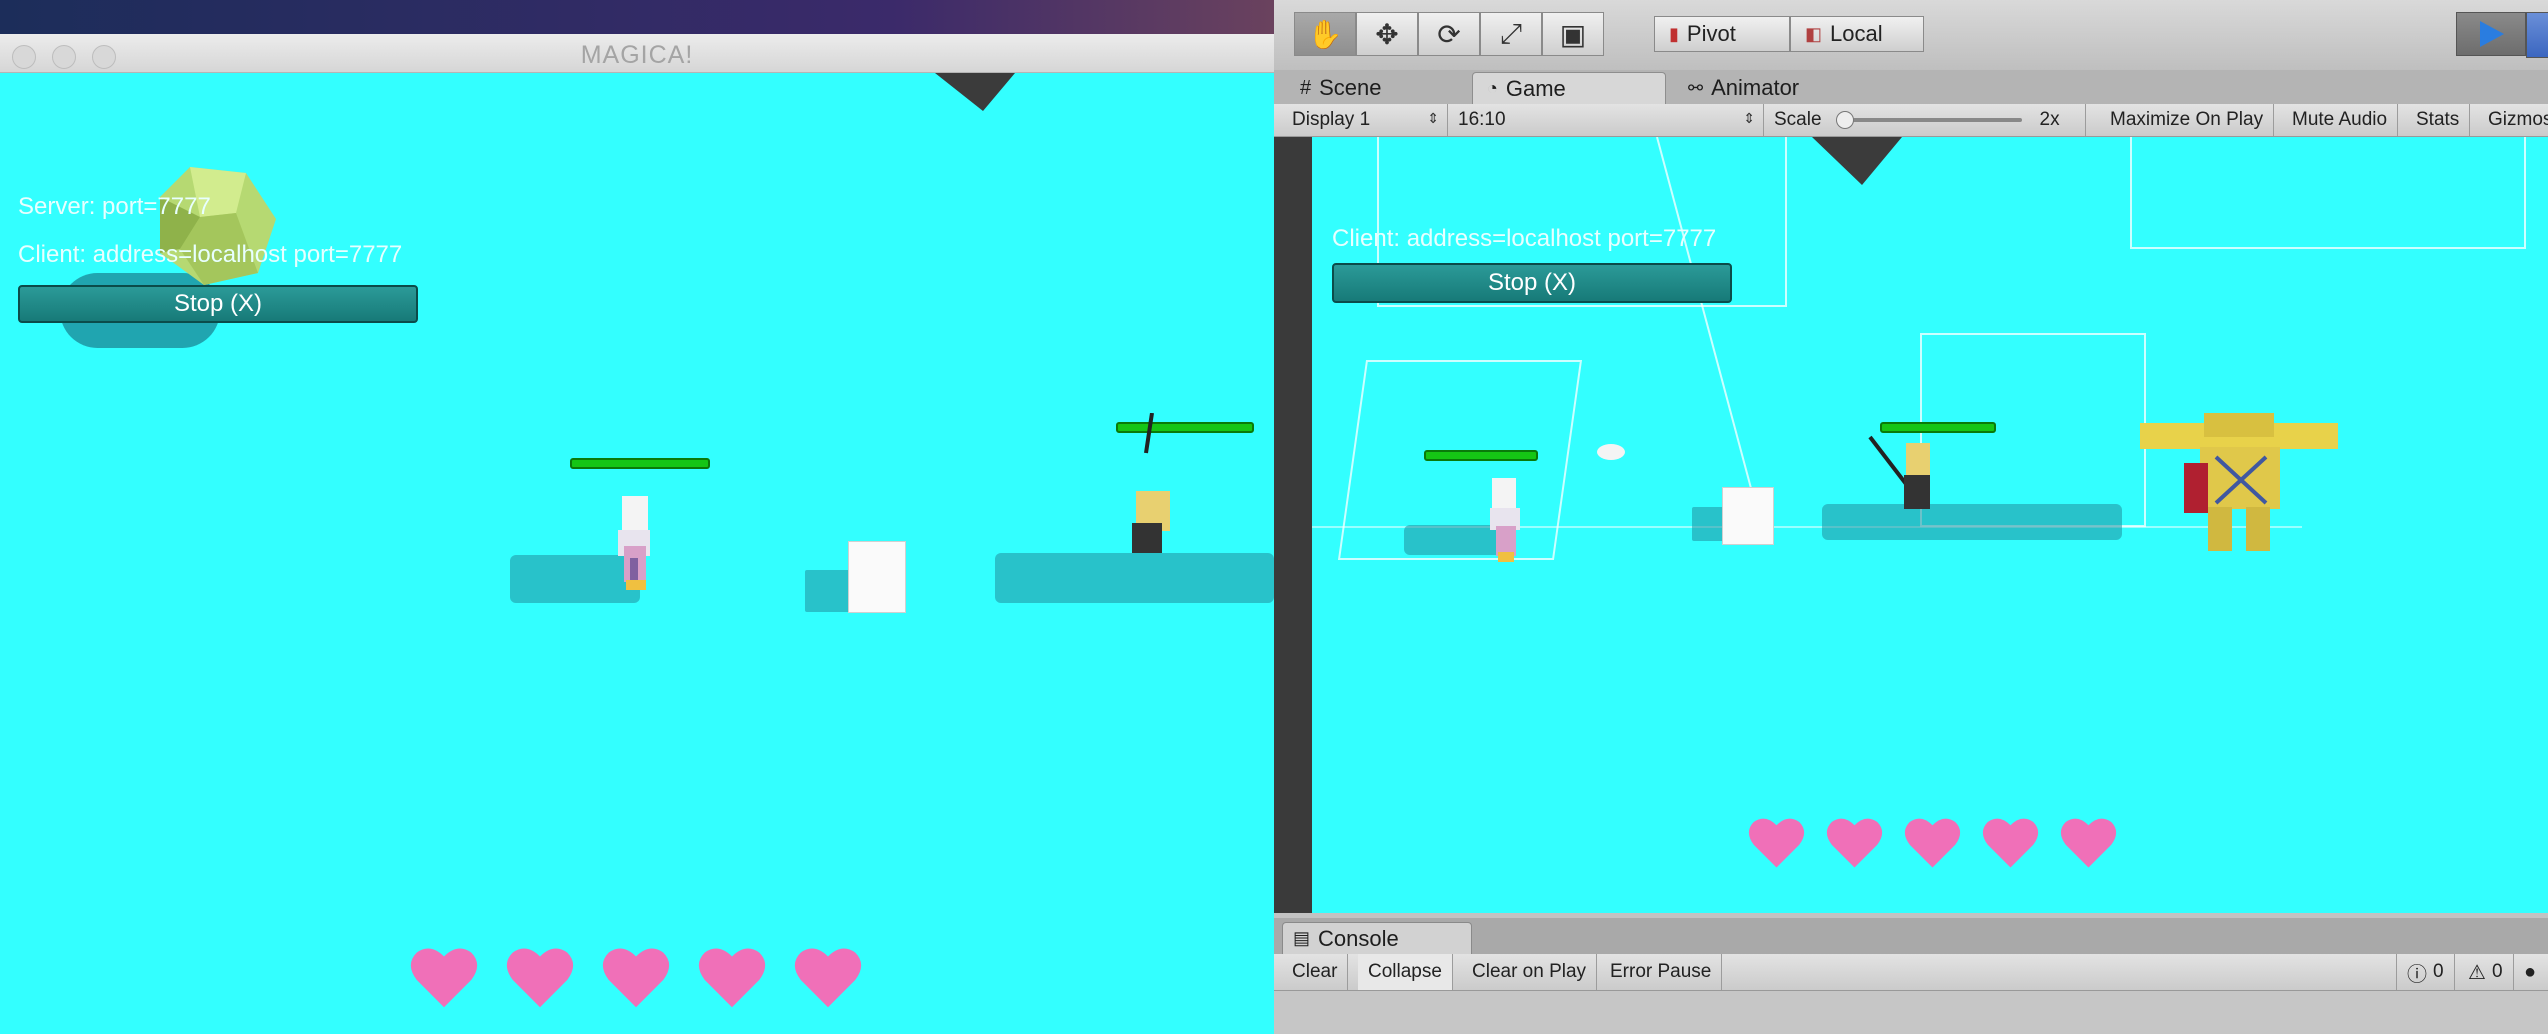 The height and width of the screenshot is (1034, 2548). I want to click on pause-button, so click(2537, 35).